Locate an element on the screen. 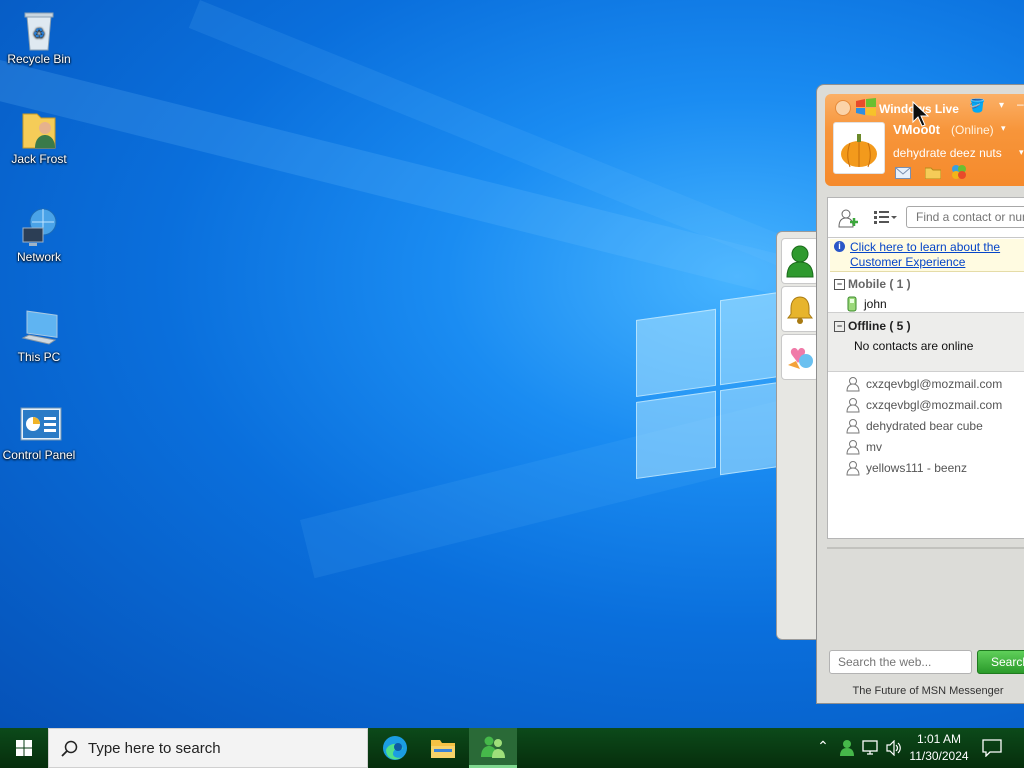 Image resolution: width=1024 pixels, height=768 pixels. chevron-down-icon: ▾ is located at coordinates (1001, 105).